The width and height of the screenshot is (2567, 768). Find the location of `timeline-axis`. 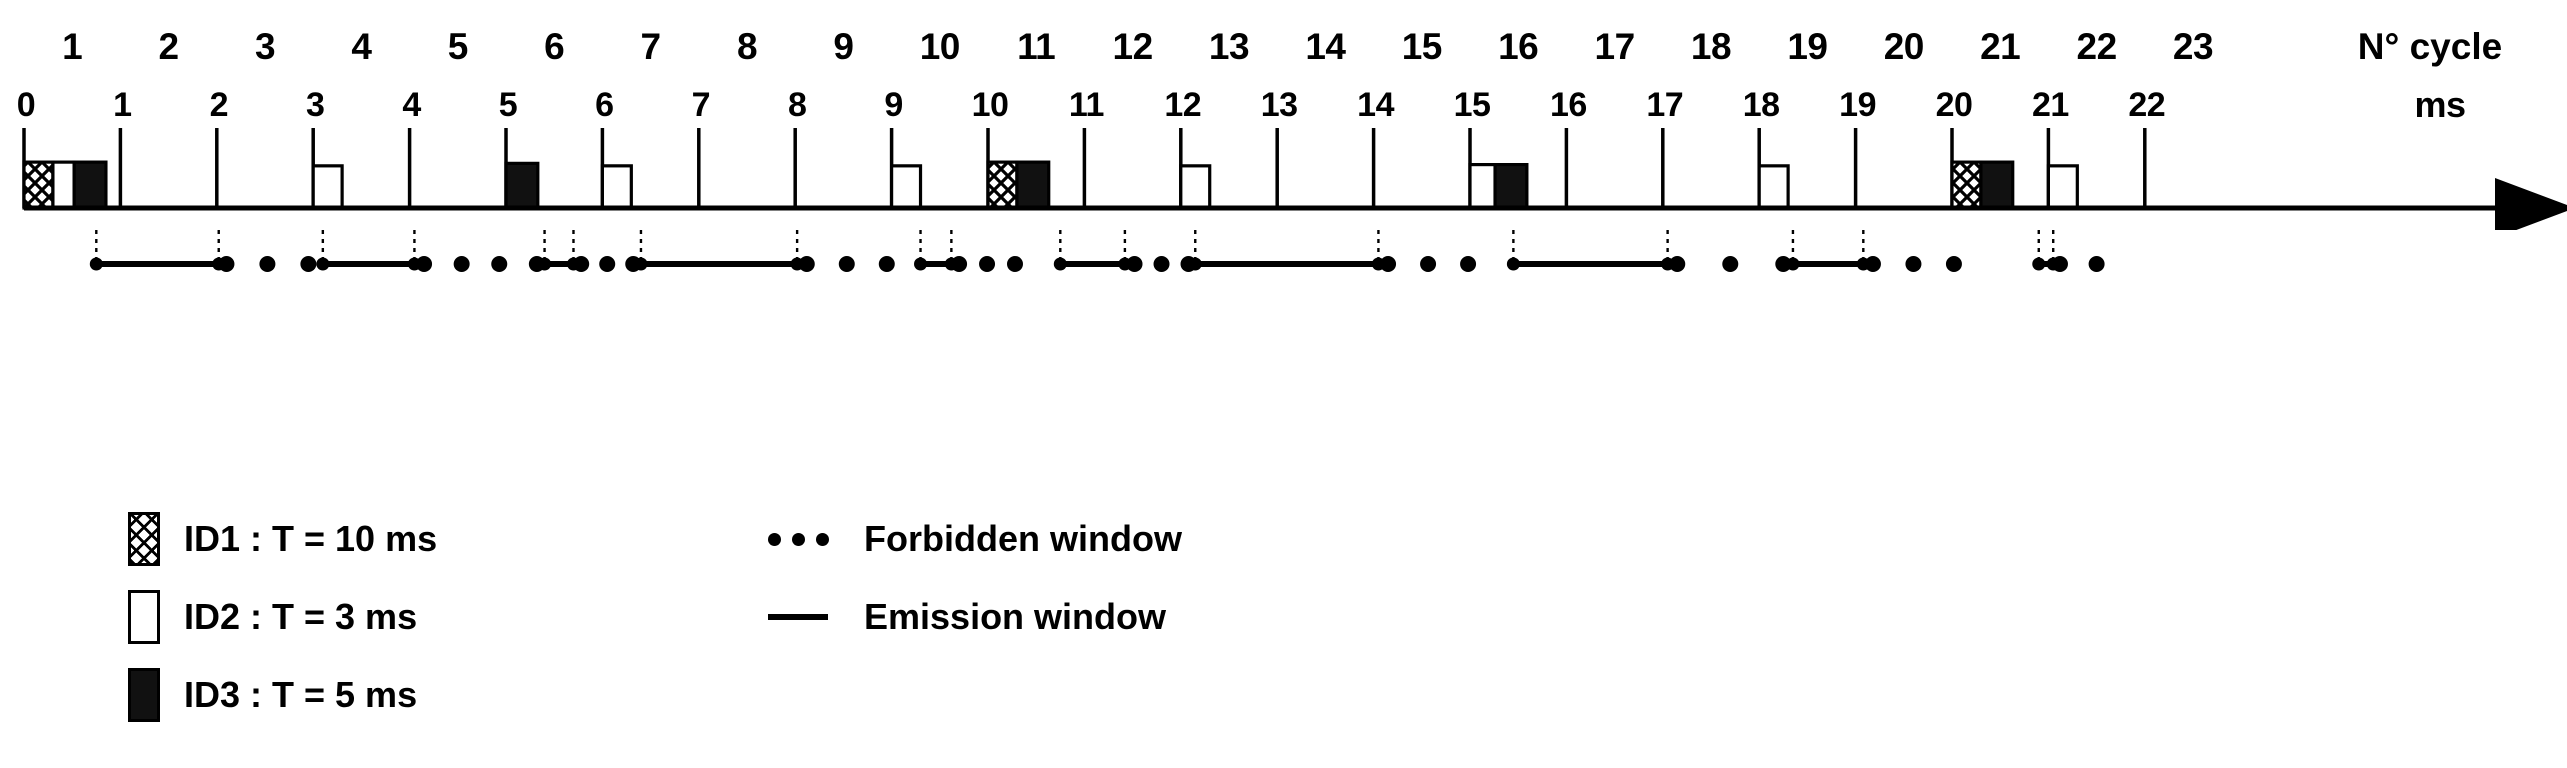

timeline-axis is located at coordinates (1294, 179).